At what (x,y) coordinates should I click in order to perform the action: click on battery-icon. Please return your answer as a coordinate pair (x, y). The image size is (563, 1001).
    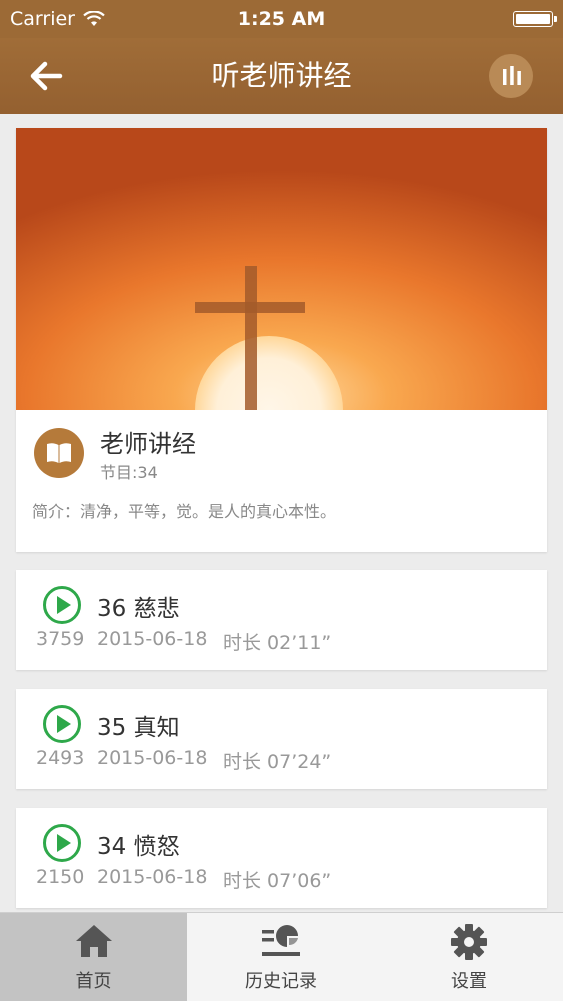
    Looking at the image, I should click on (535, 19).